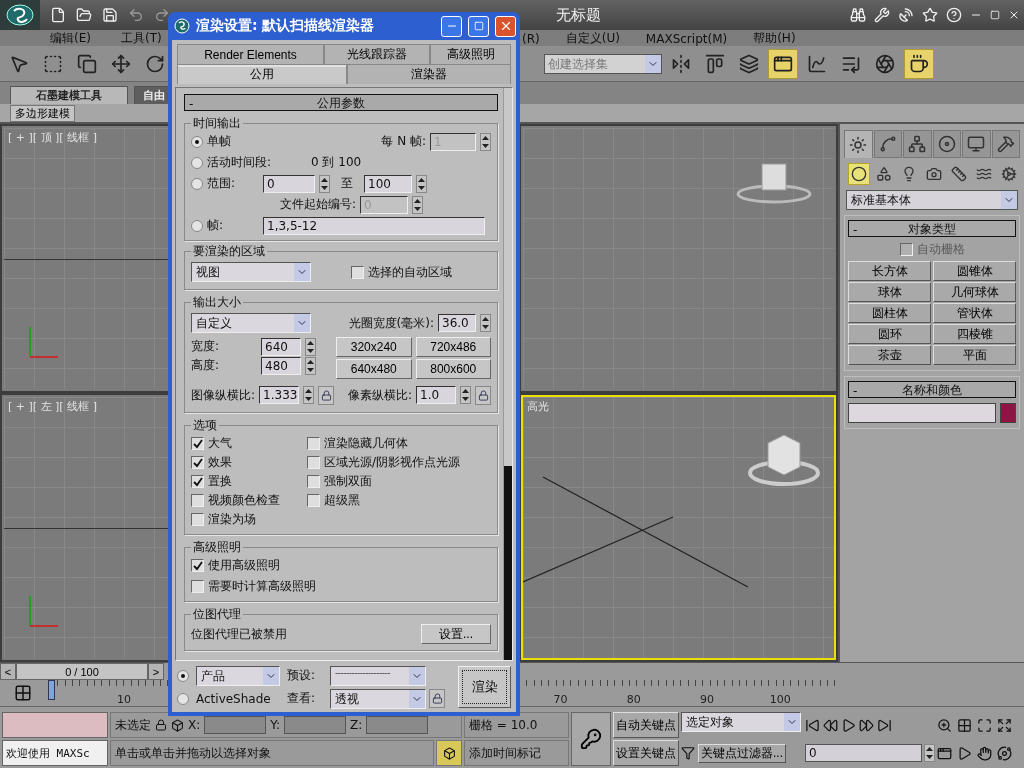 The width and height of the screenshot is (1024, 768). What do you see at coordinates (378, 675) in the screenshot?
I see `preset-dropdown: --------------------` at bounding box center [378, 675].